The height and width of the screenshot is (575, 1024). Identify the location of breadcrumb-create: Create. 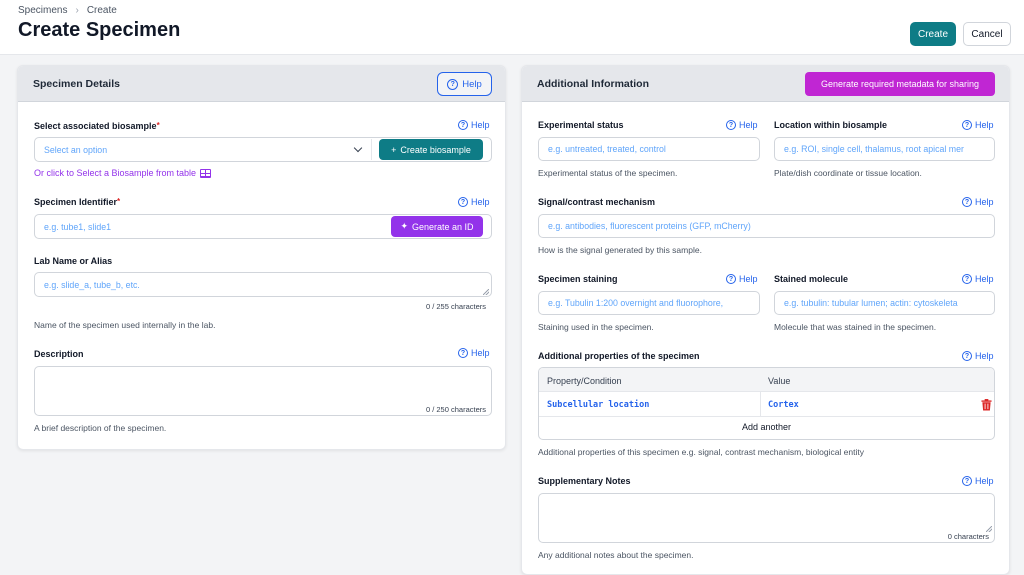
(101, 10).